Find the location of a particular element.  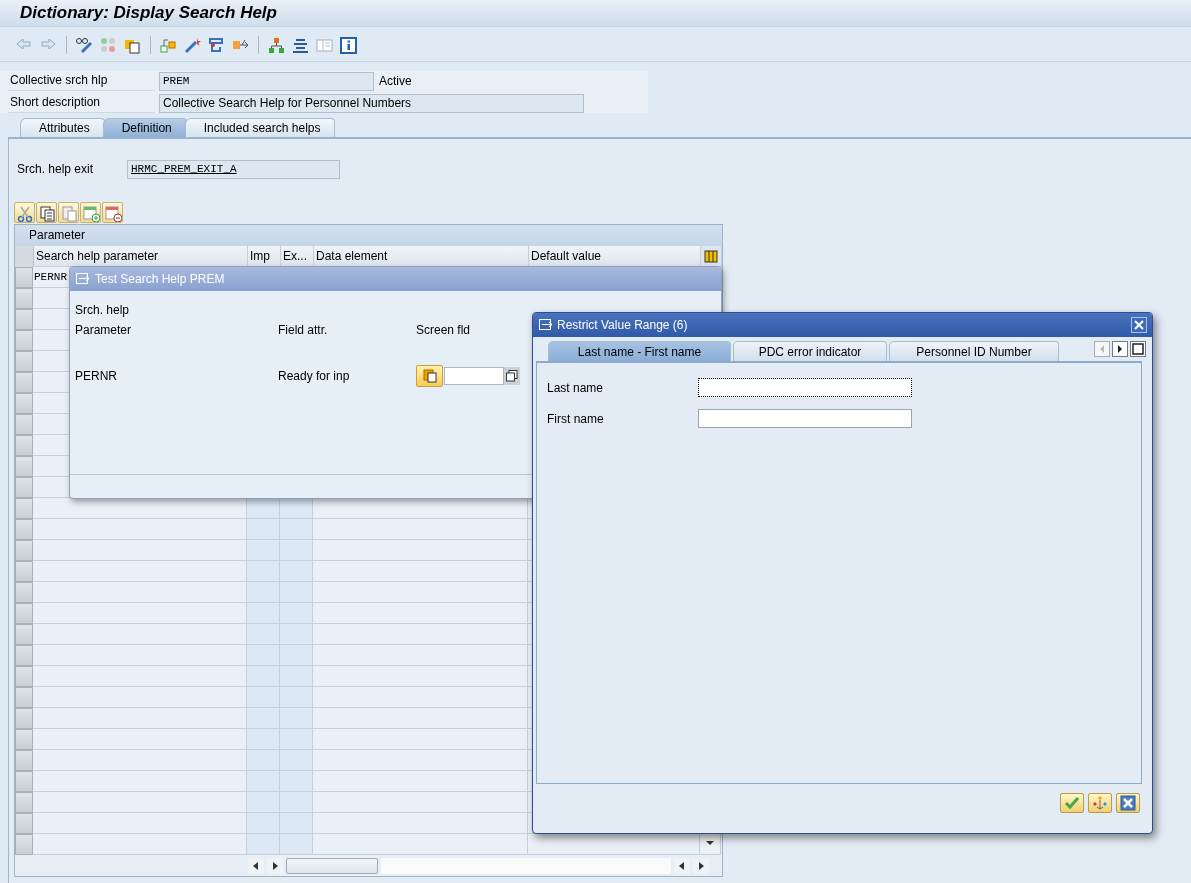

display-field: Collective Search Help for Personnel Numbers is located at coordinates (371, 103).